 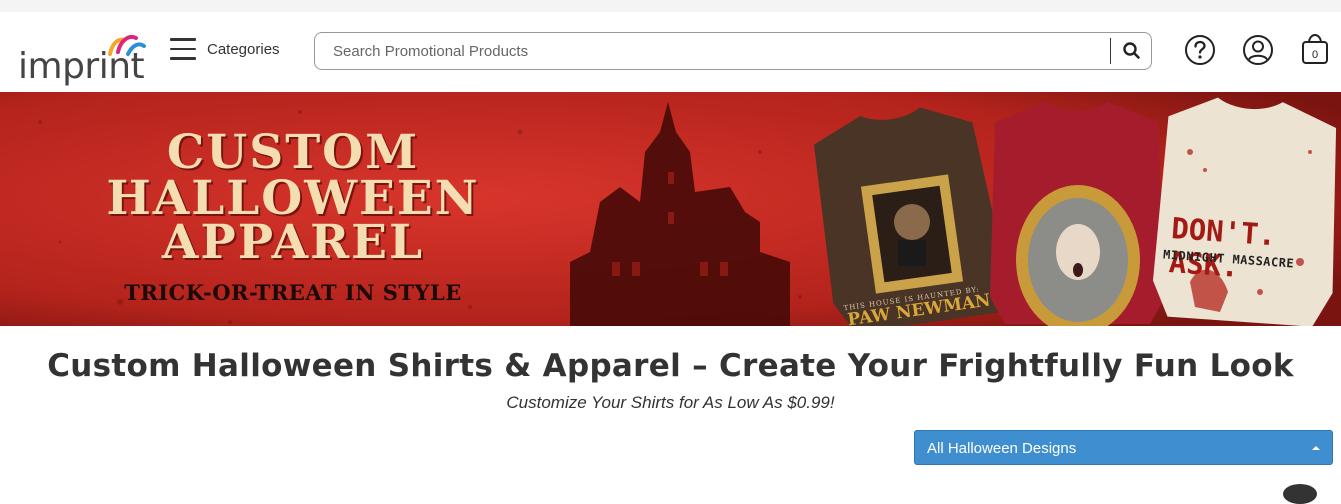 What do you see at coordinates (670, 6) in the screenshot?
I see `top-strip` at bounding box center [670, 6].